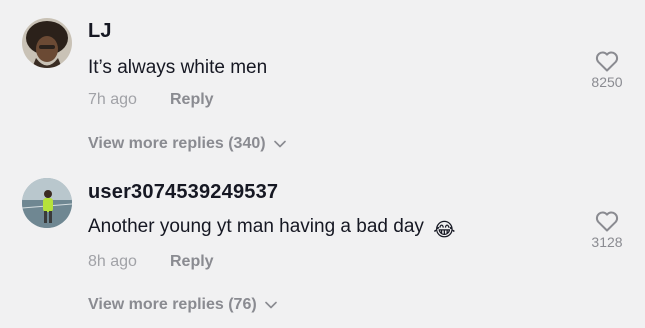  What do you see at coordinates (256, 226) in the screenshot?
I see `comment-text-body: Another young yt man having a bad day` at bounding box center [256, 226].